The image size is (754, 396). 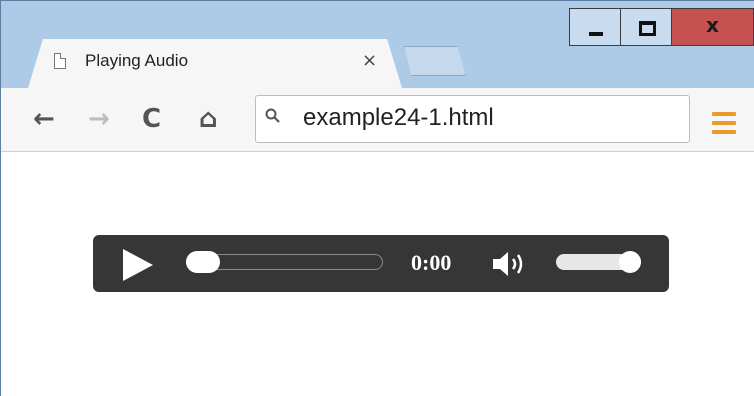 I want to click on minimize-button, so click(x=595, y=27).